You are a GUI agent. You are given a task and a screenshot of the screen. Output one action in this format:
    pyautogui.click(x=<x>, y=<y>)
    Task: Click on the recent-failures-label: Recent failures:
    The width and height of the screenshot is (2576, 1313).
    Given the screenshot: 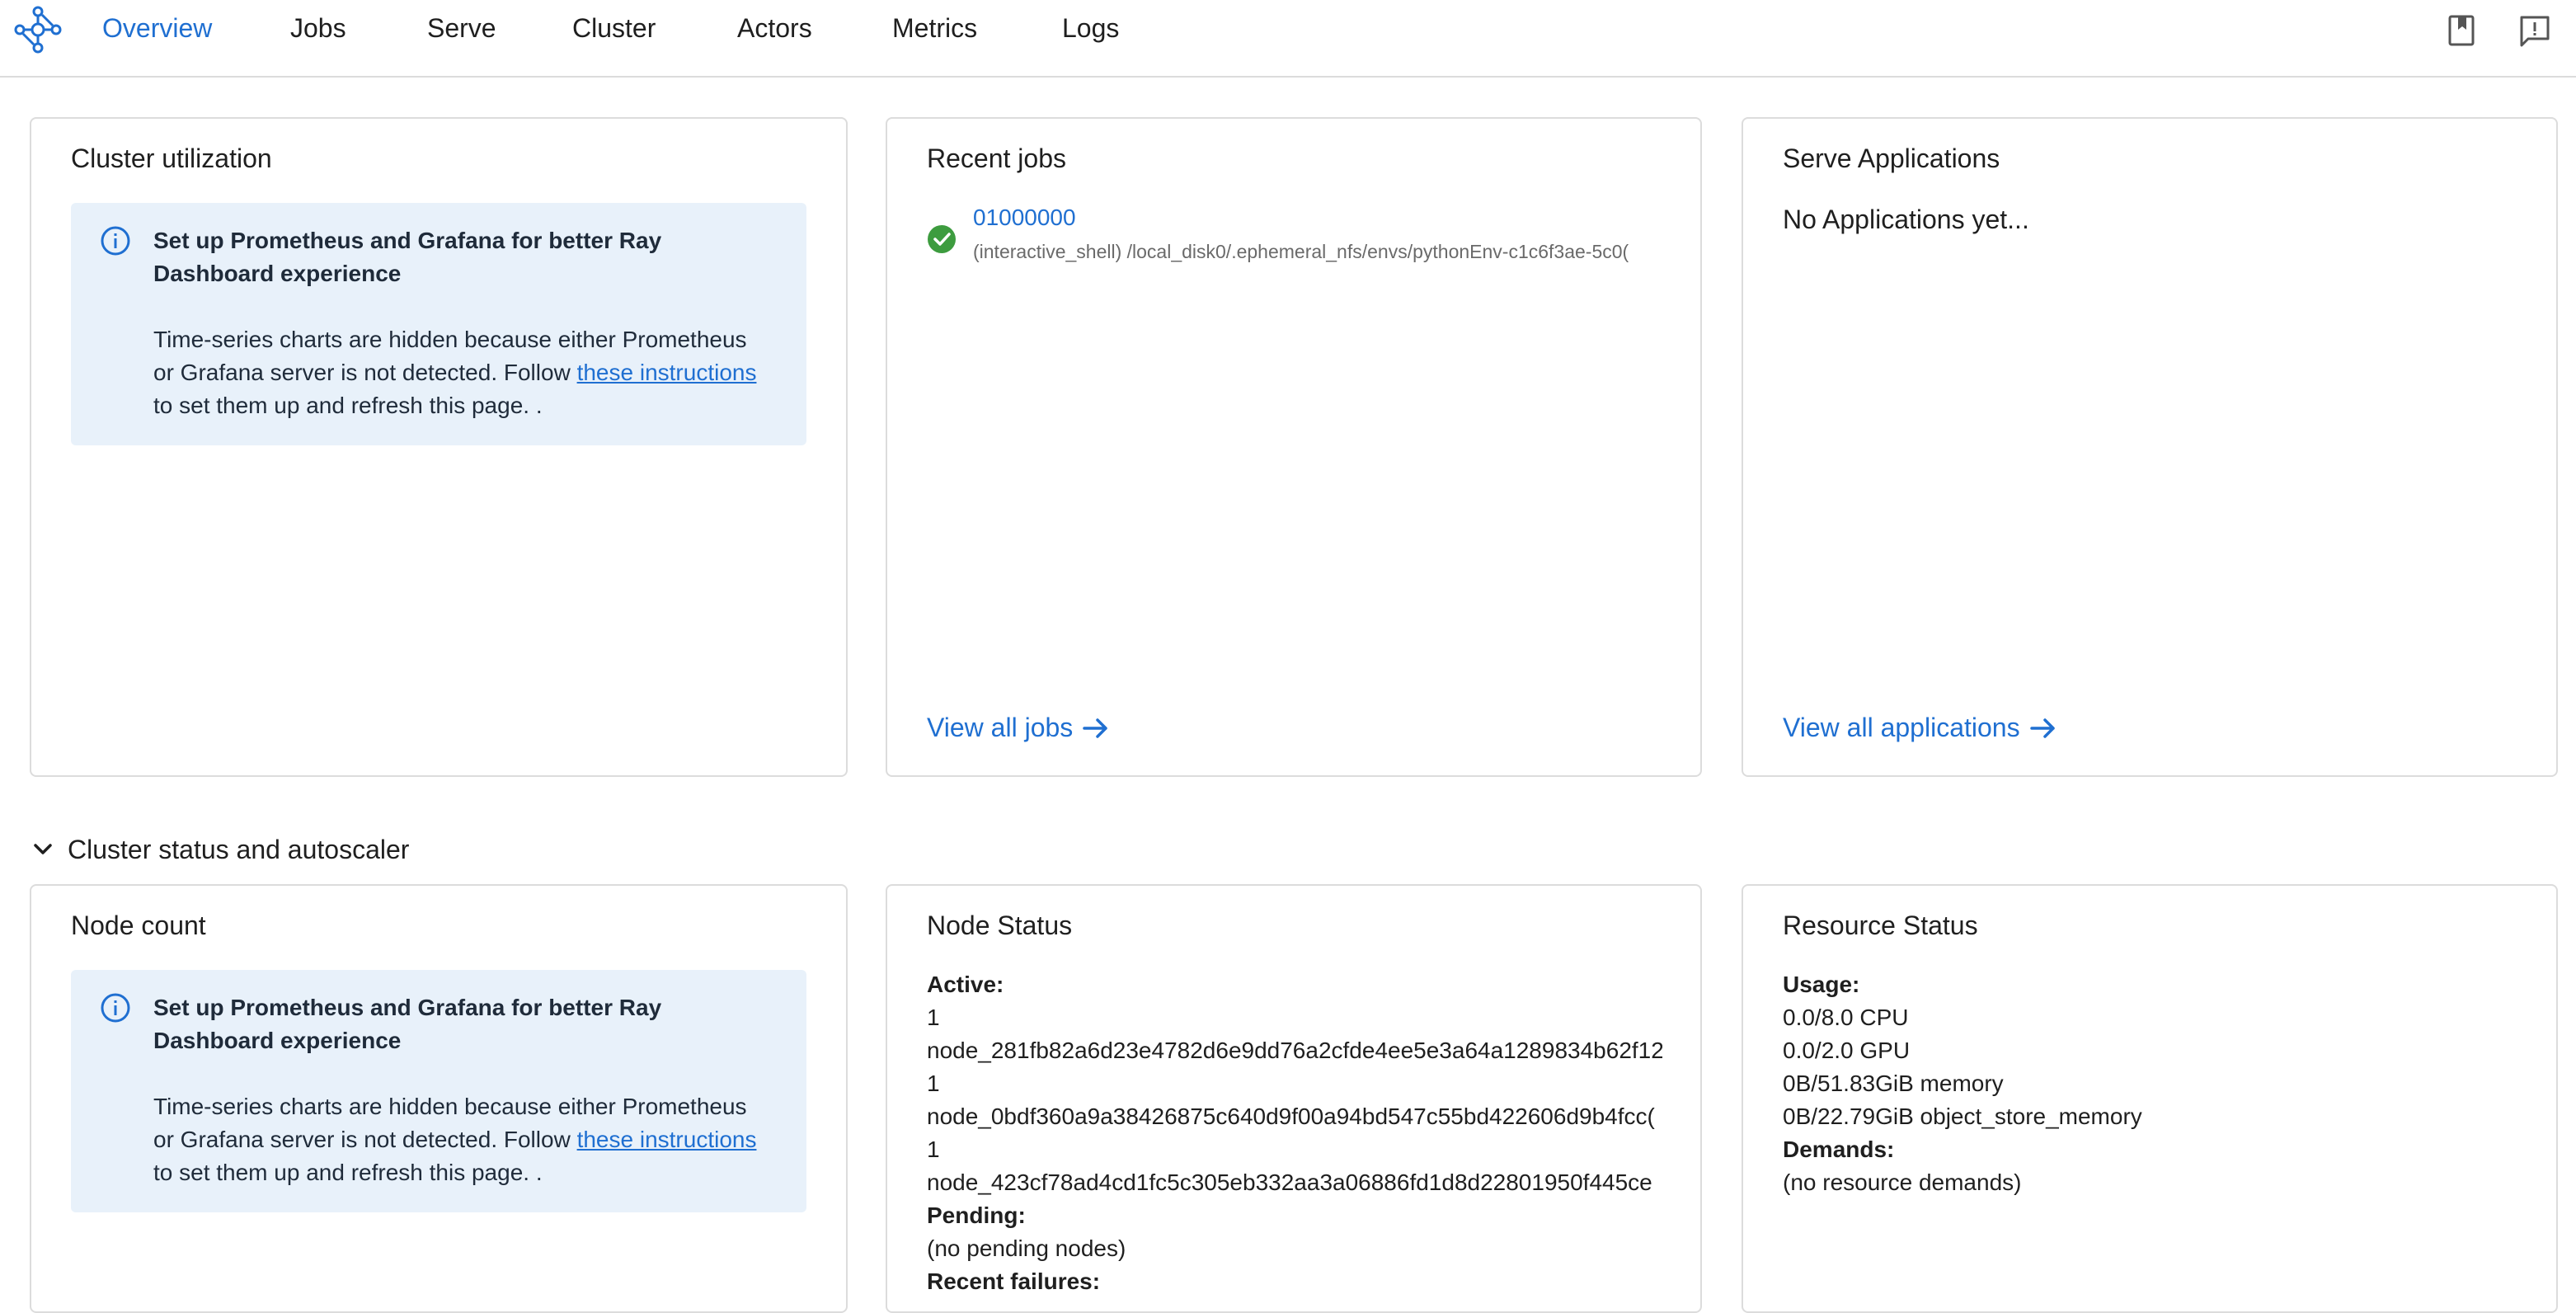 What is the action you would take?
    pyautogui.click(x=1014, y=1281)
    